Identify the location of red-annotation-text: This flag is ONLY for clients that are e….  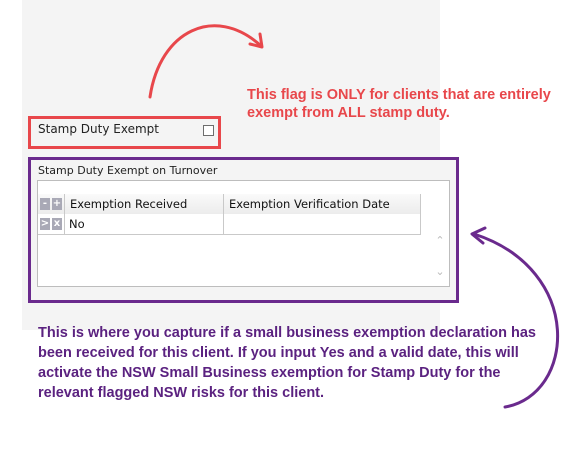
(399, 104).